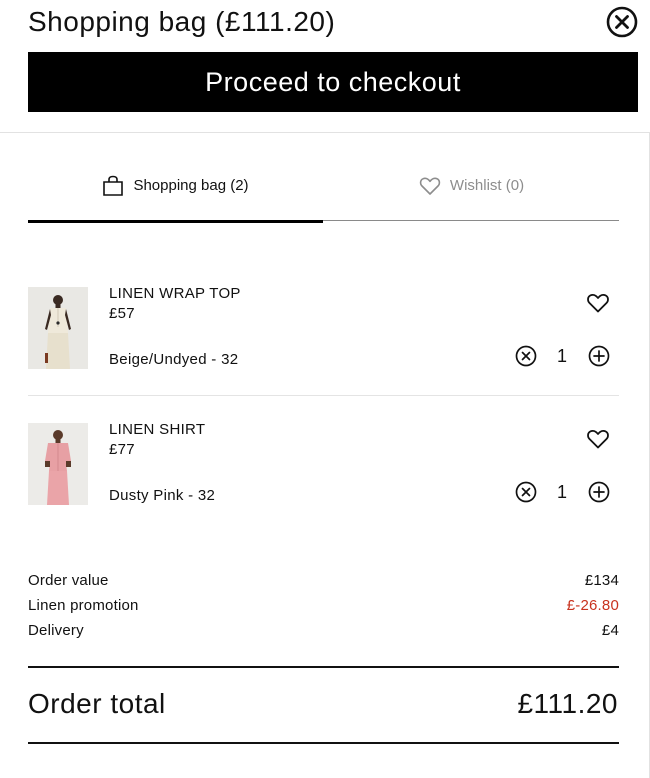 This screenshot has height=778, width=650. I want to click on item-price: £77, so click(122, 449).